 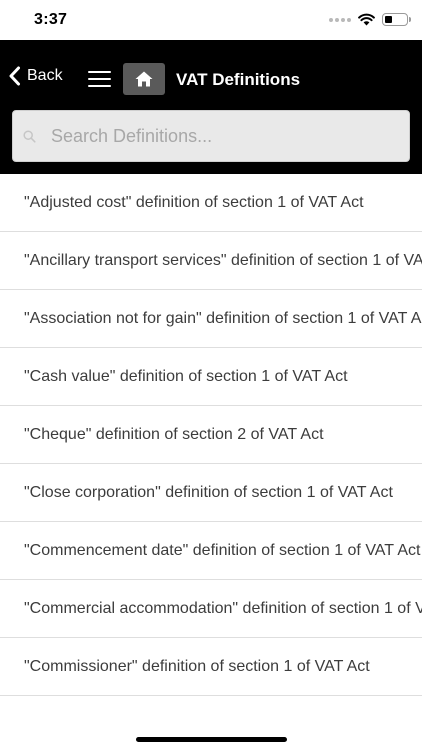 I want to click on battery-level, so click(x=388, y=19).